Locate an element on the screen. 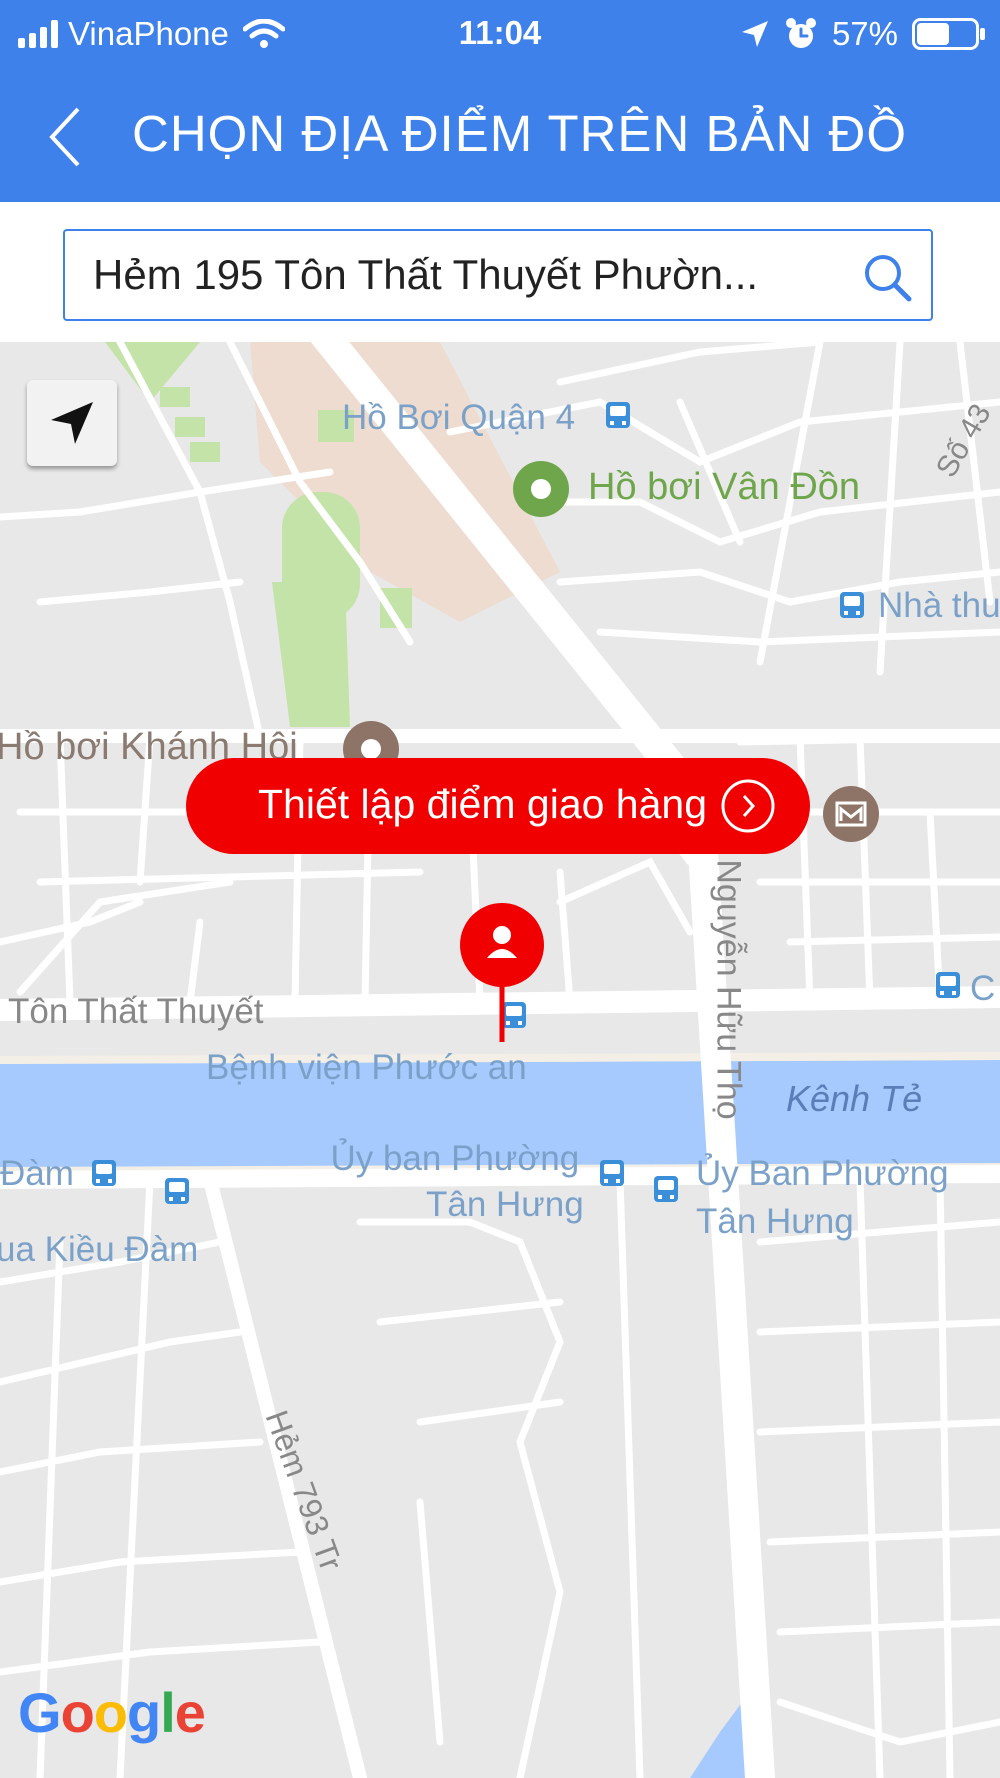  status-right: 57% is located at coordinates (863, 34).